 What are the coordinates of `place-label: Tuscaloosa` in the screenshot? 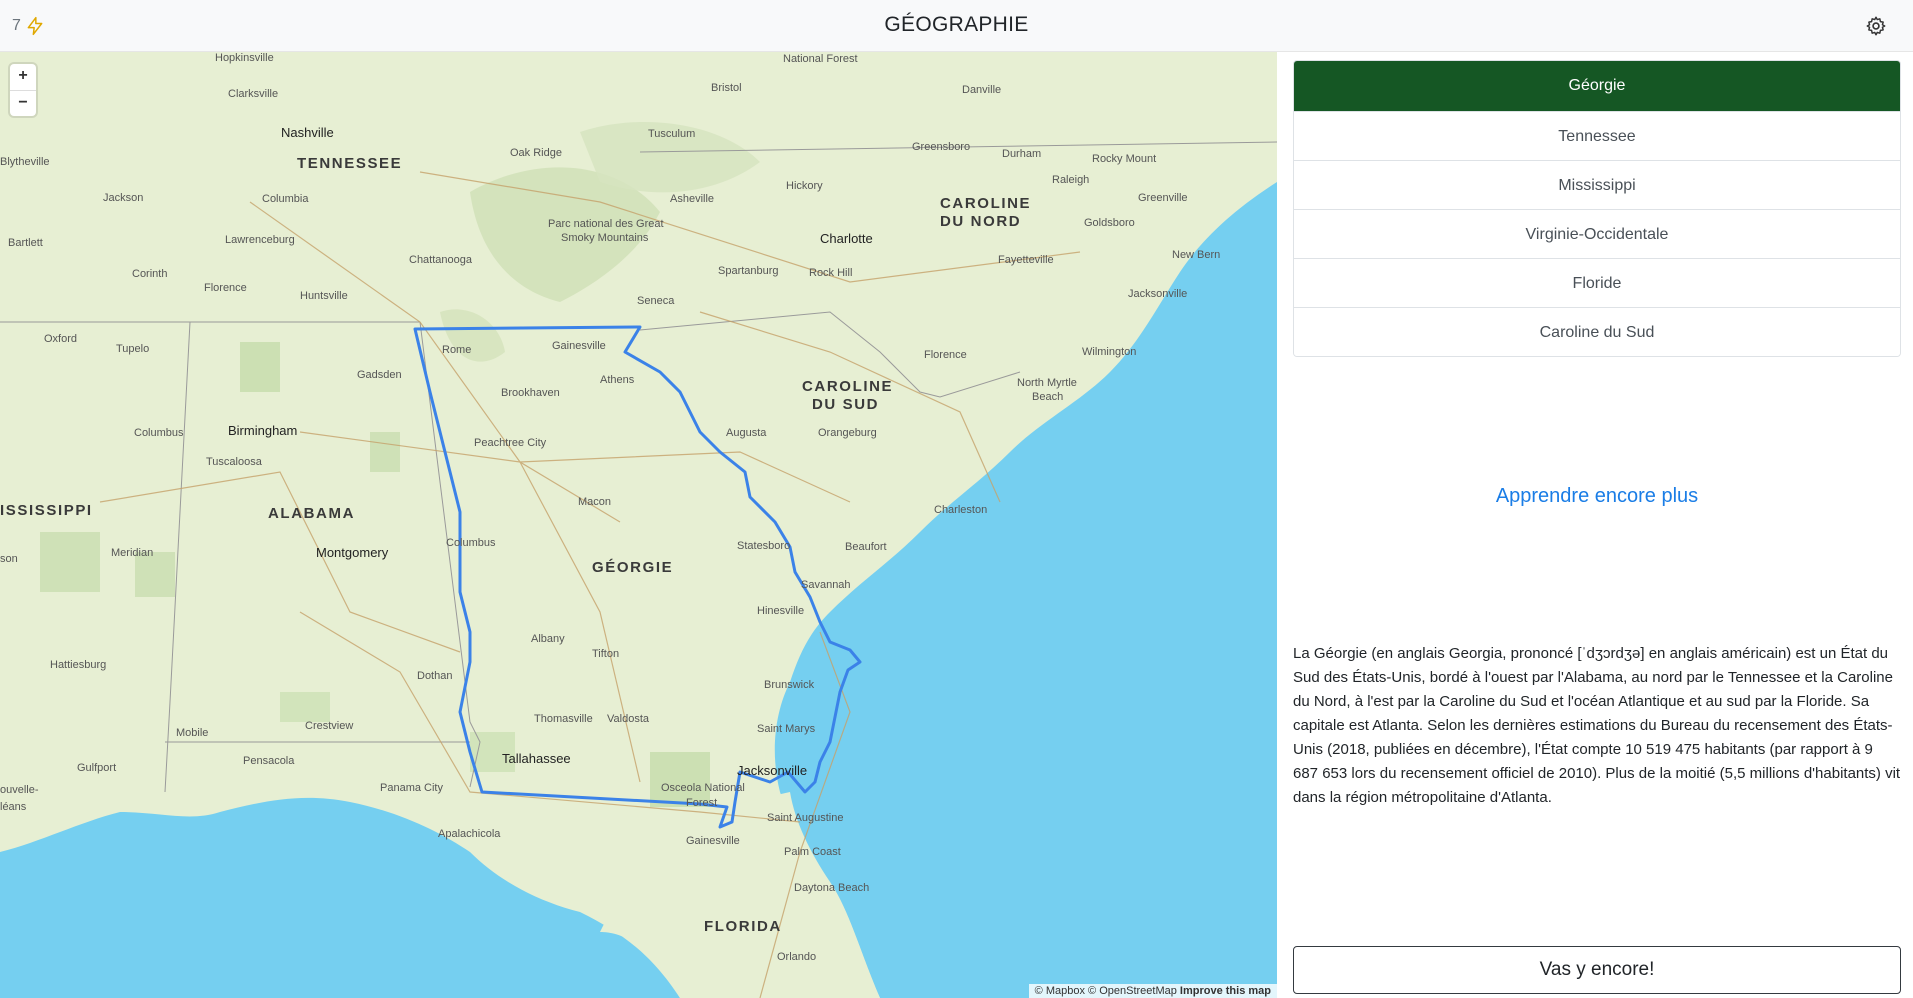 It's located at (234, 462).